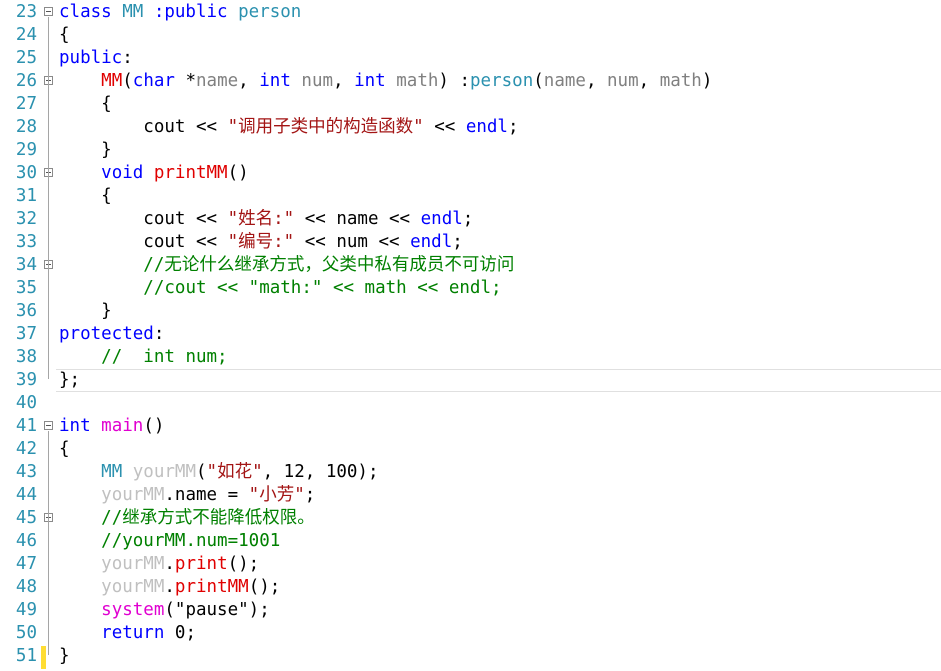 The image size is (941, 671). Describe the element at coordinates (280, 288) in the screenshot. I see `code-text: //cout << "math:" << math << endl;` at that location.